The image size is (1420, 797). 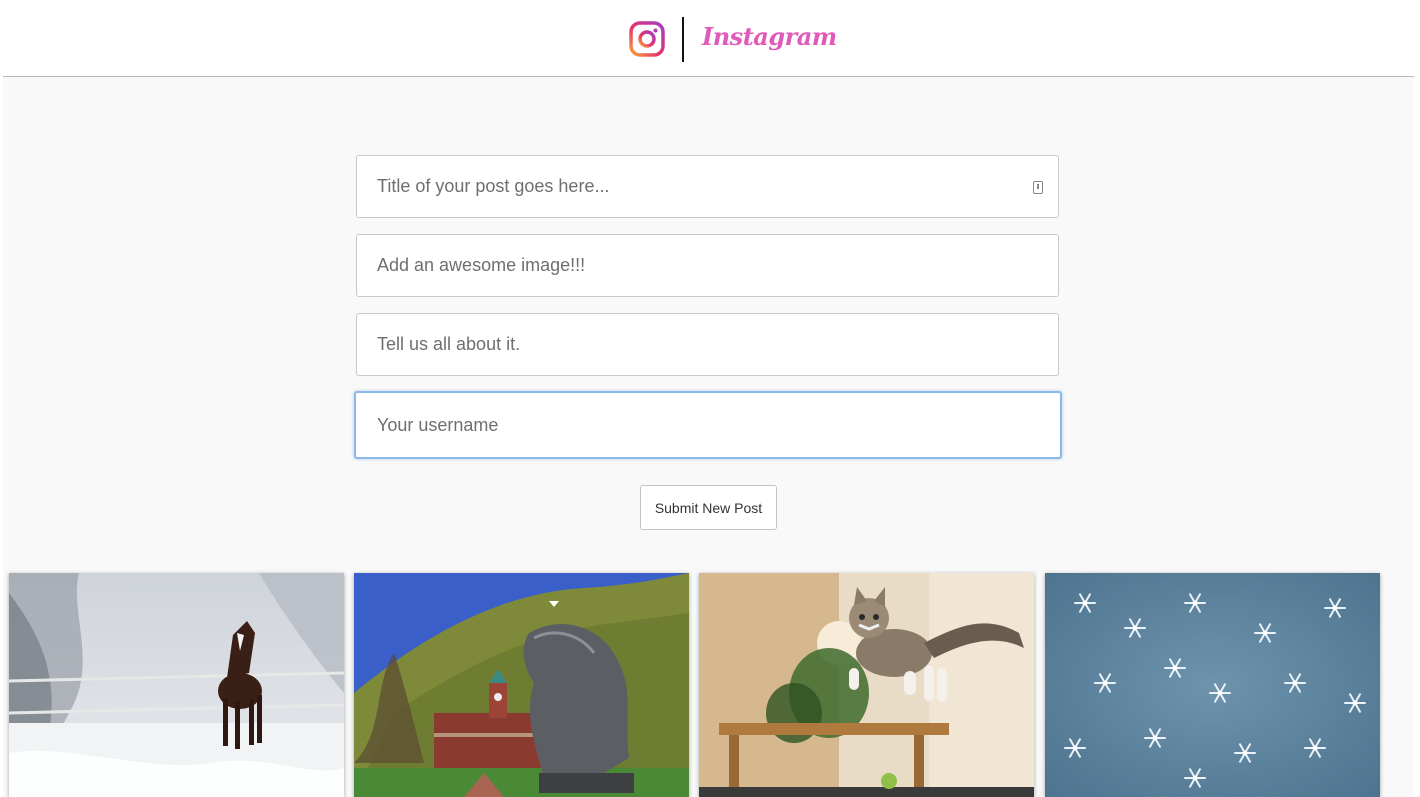 I want to click on horse-in-snow-image, so click(x=176, y=685).